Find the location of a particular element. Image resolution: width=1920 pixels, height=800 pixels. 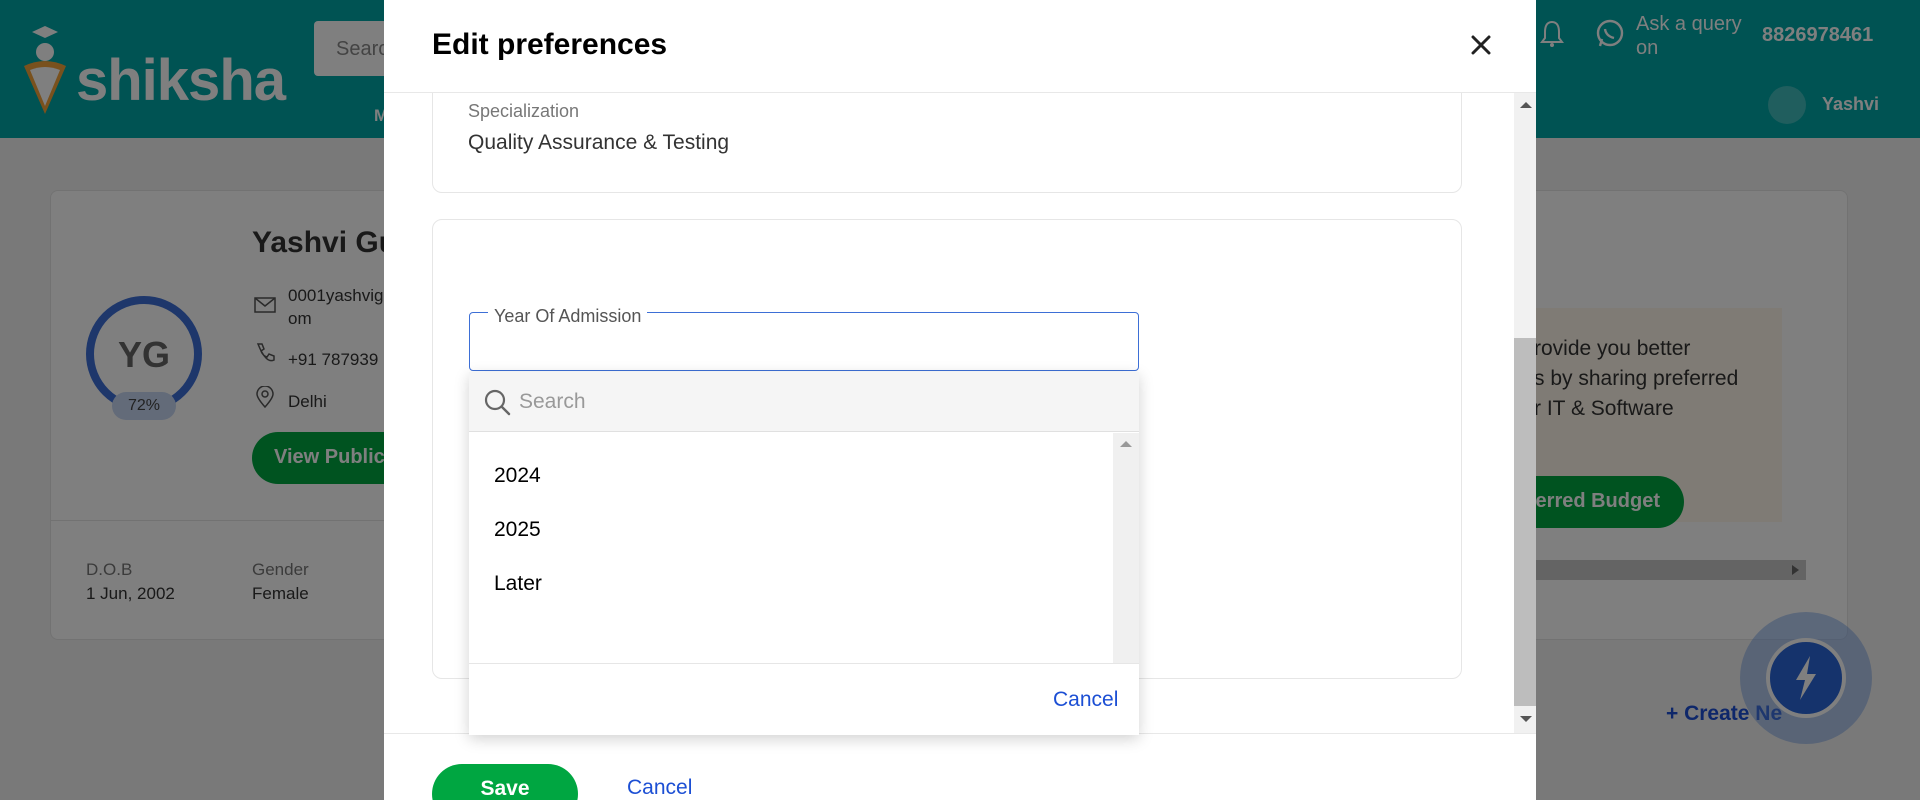

dropdown-scrollbar is located at coordinates (1126, 548).